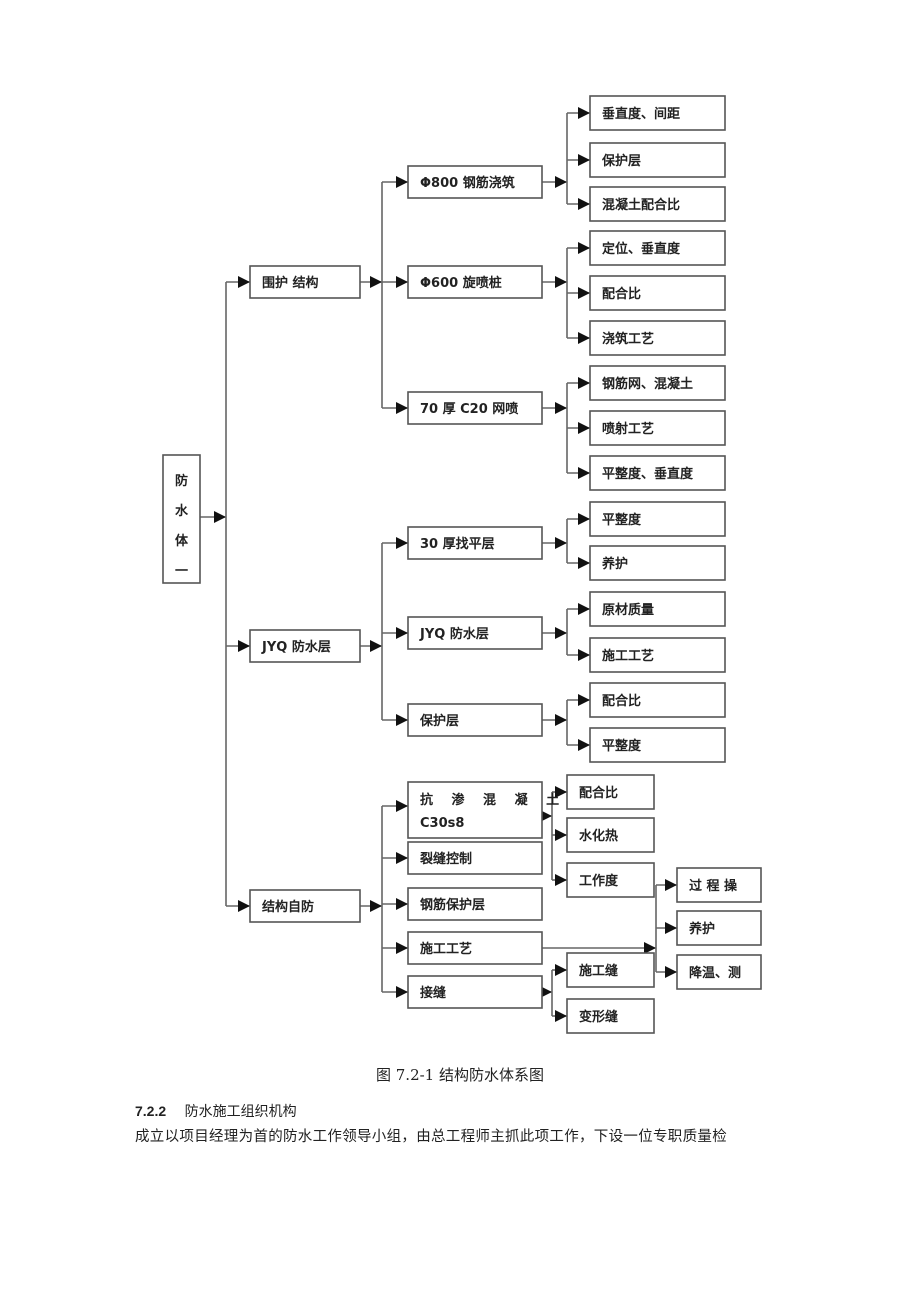 The height and width of the screenshot is (1301, 920). What do you see at coordinates (240, 1112) in the screenshot?
I see `section-title: 防水施工组织机构` at bounding box center [240, 1112].